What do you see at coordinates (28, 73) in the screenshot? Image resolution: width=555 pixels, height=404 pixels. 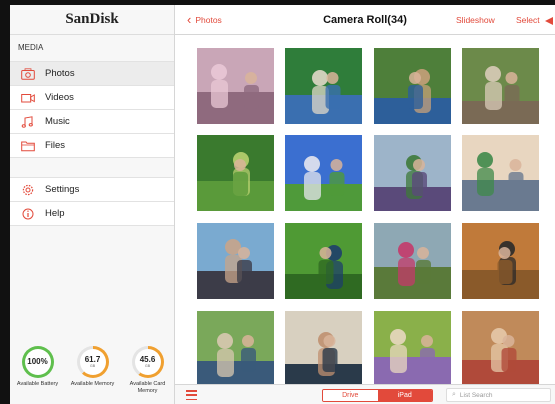 I see `camera-icon` at bounding box center [28, 73].